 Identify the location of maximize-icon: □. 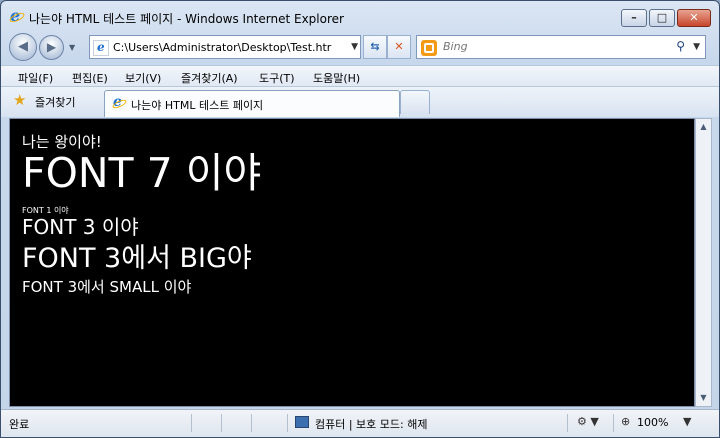
(662, 17).